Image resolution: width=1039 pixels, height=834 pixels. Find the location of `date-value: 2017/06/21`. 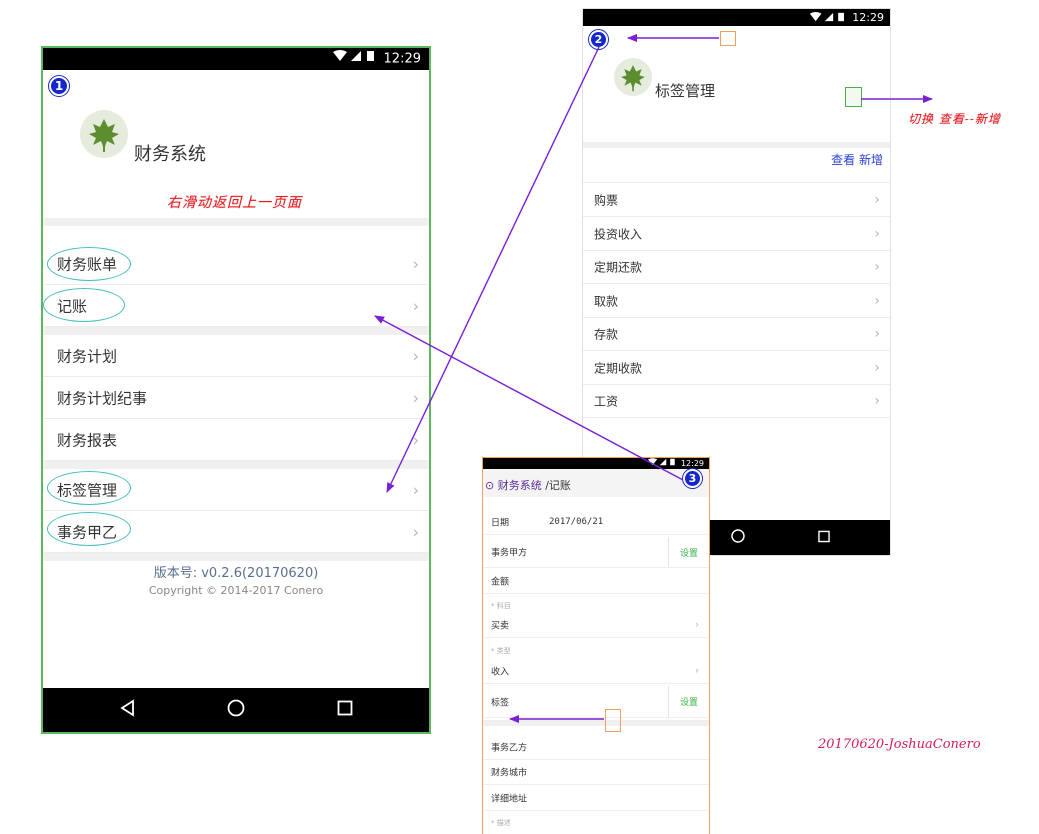

date-value: 2017/06/21 is located at coordinates (576, 521).